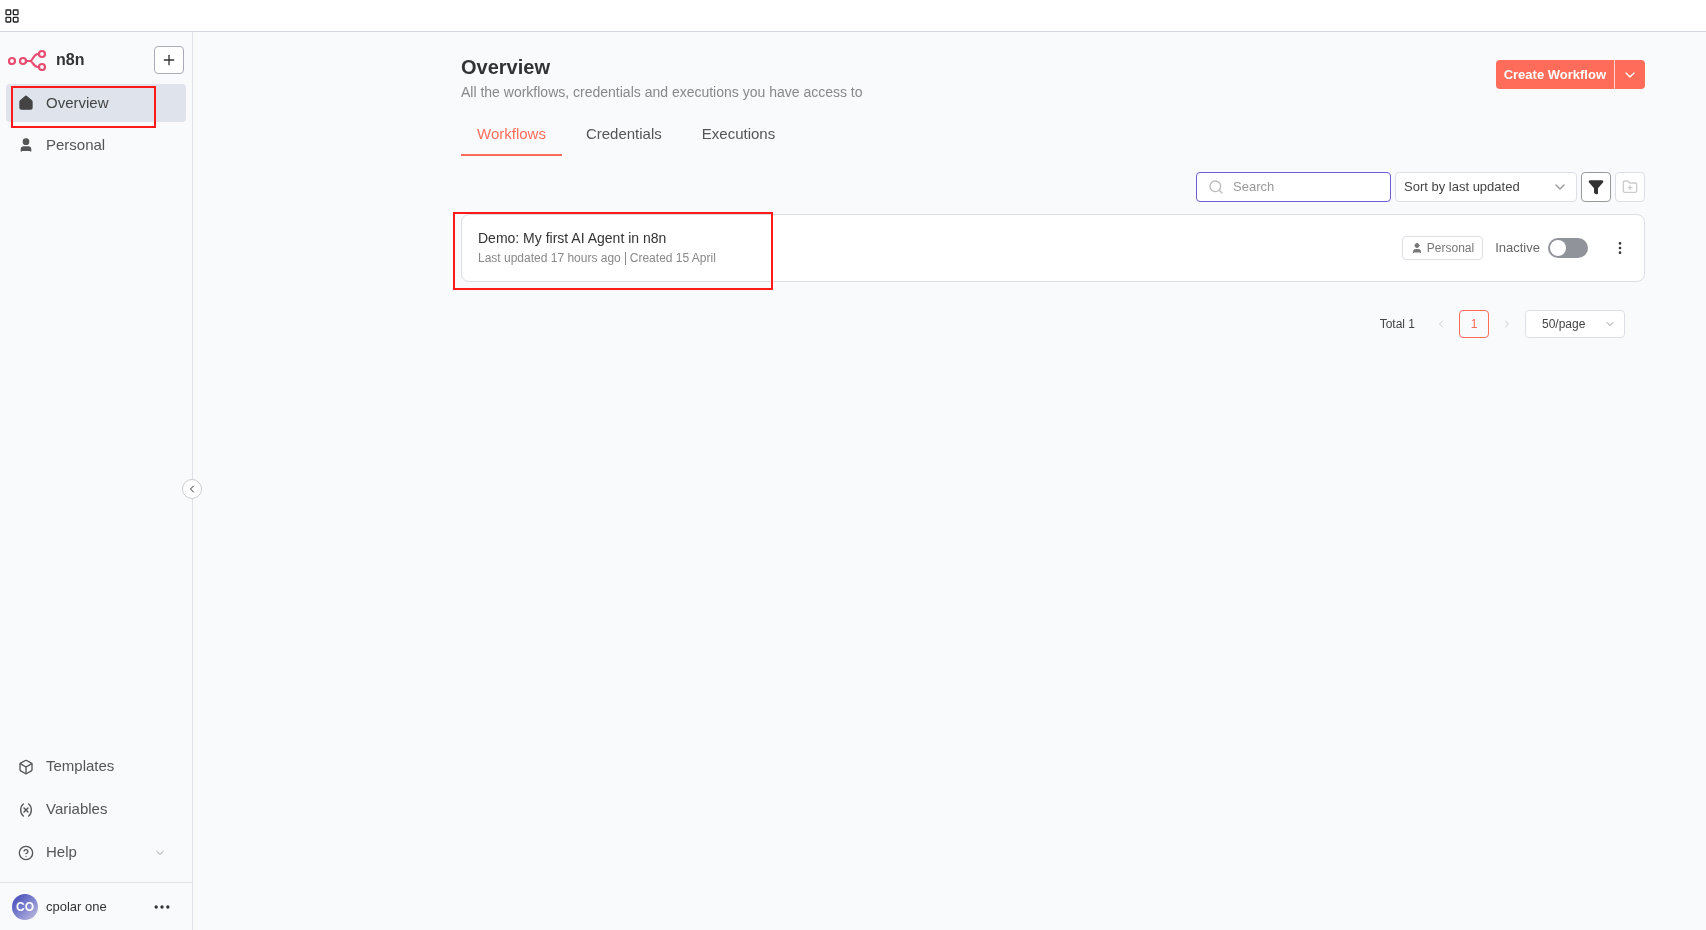 The width and height of the screenshot is (1706, 930). I want to click on filter-icon, so click(1596, 186).